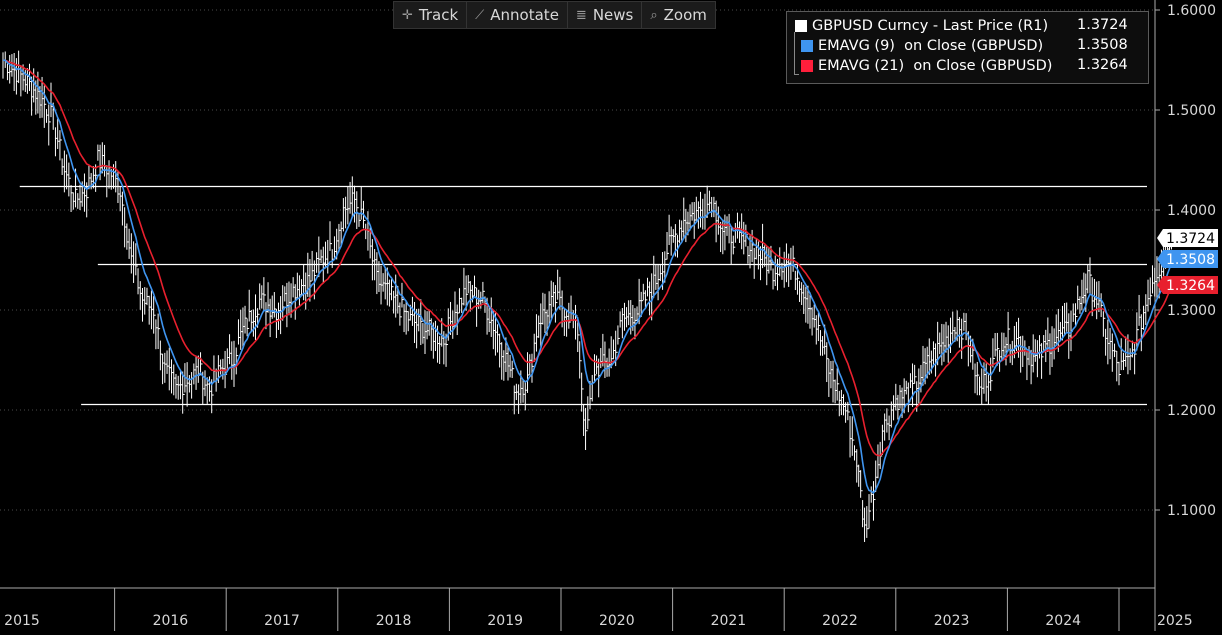  I want to click on annotate-label: Annotate, so click(524, 15).